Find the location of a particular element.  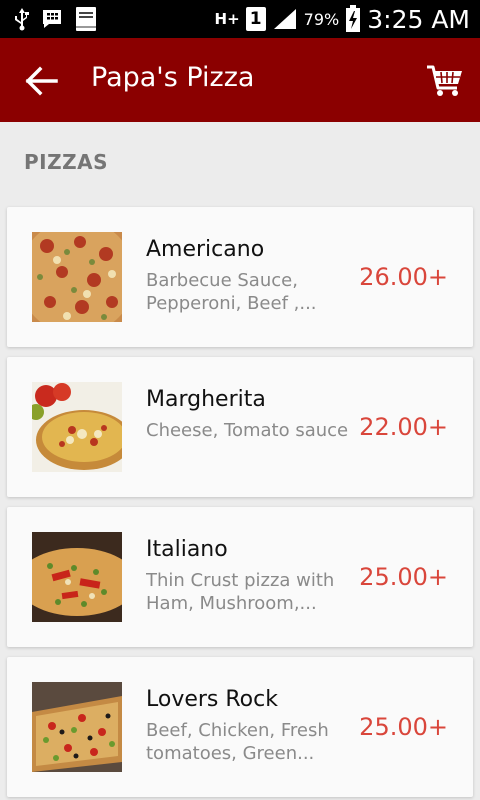

signal-icon is located at coordinates (285, 19).